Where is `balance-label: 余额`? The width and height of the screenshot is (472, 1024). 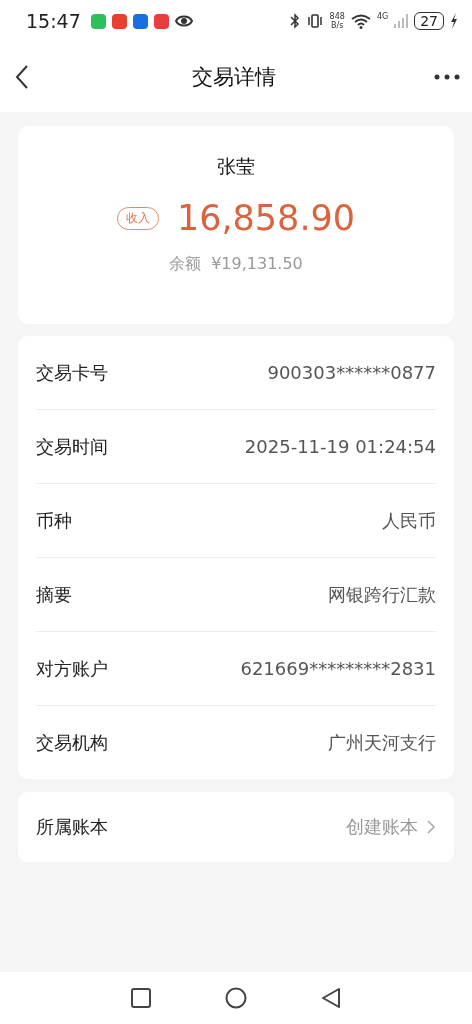
balance-label: 余额 is located at coordinates (185, 264).